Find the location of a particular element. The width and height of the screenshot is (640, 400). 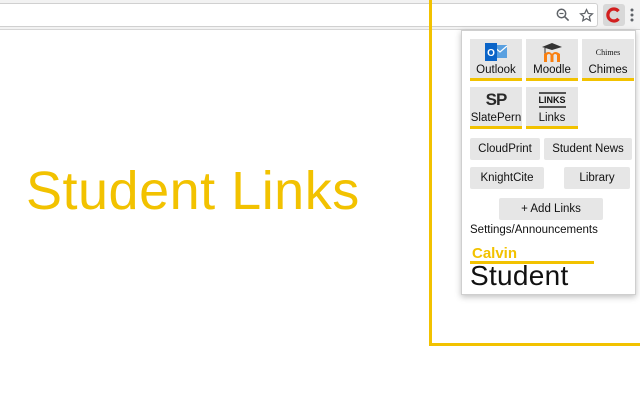

calvin-logo-text: Calvin is located at coordinates (495, 253).